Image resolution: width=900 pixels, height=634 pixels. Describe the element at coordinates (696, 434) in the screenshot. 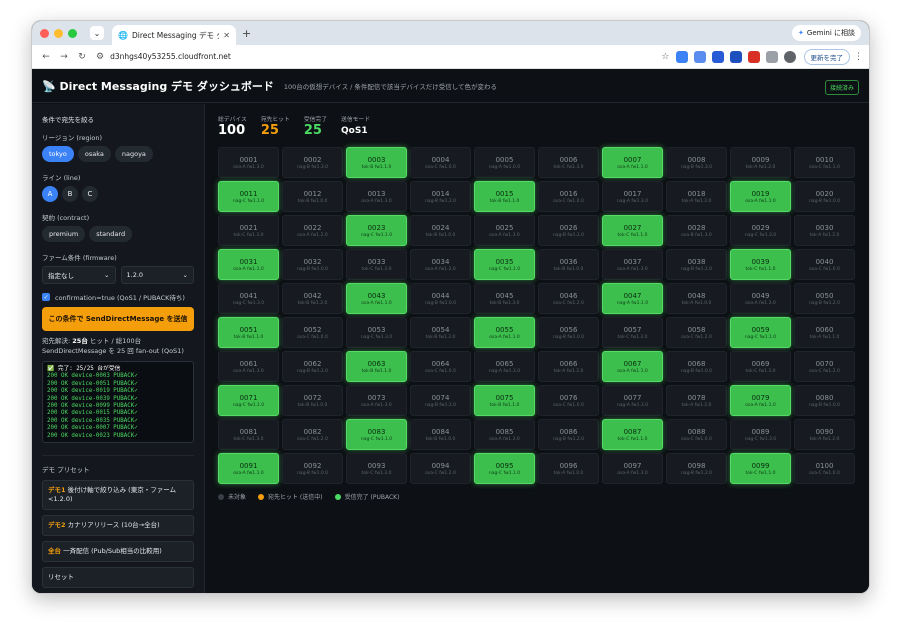

I see `device-tile: 0088 osa-C fw1.0.0` at that location.